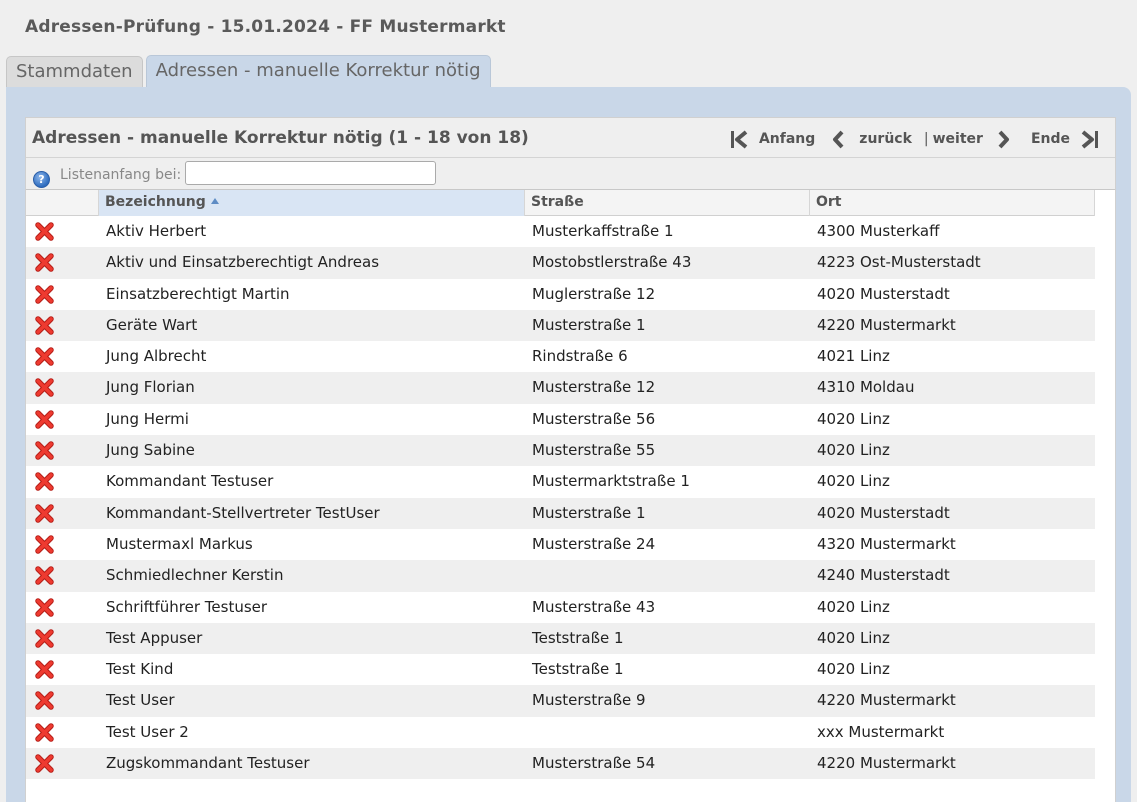 The image size is (1137, 802). I want to click on cell-bezeichnung: Jung Sabine, so click(150, 450).